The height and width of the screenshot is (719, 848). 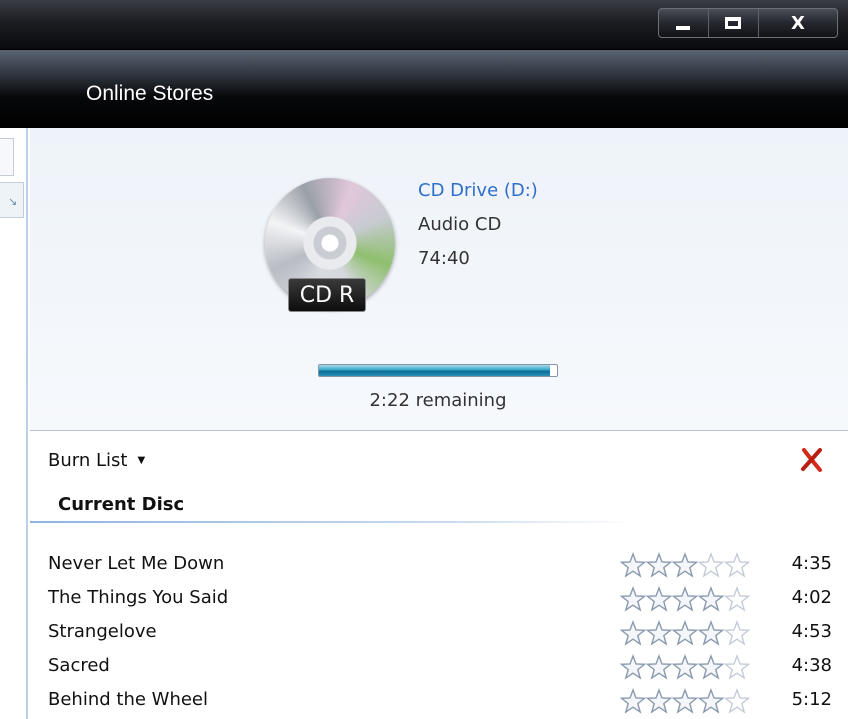 What do you see at coordinates (811, 597) in the screenshot?
I see `track-duration: 4:02` at bounding box center [811, 597].